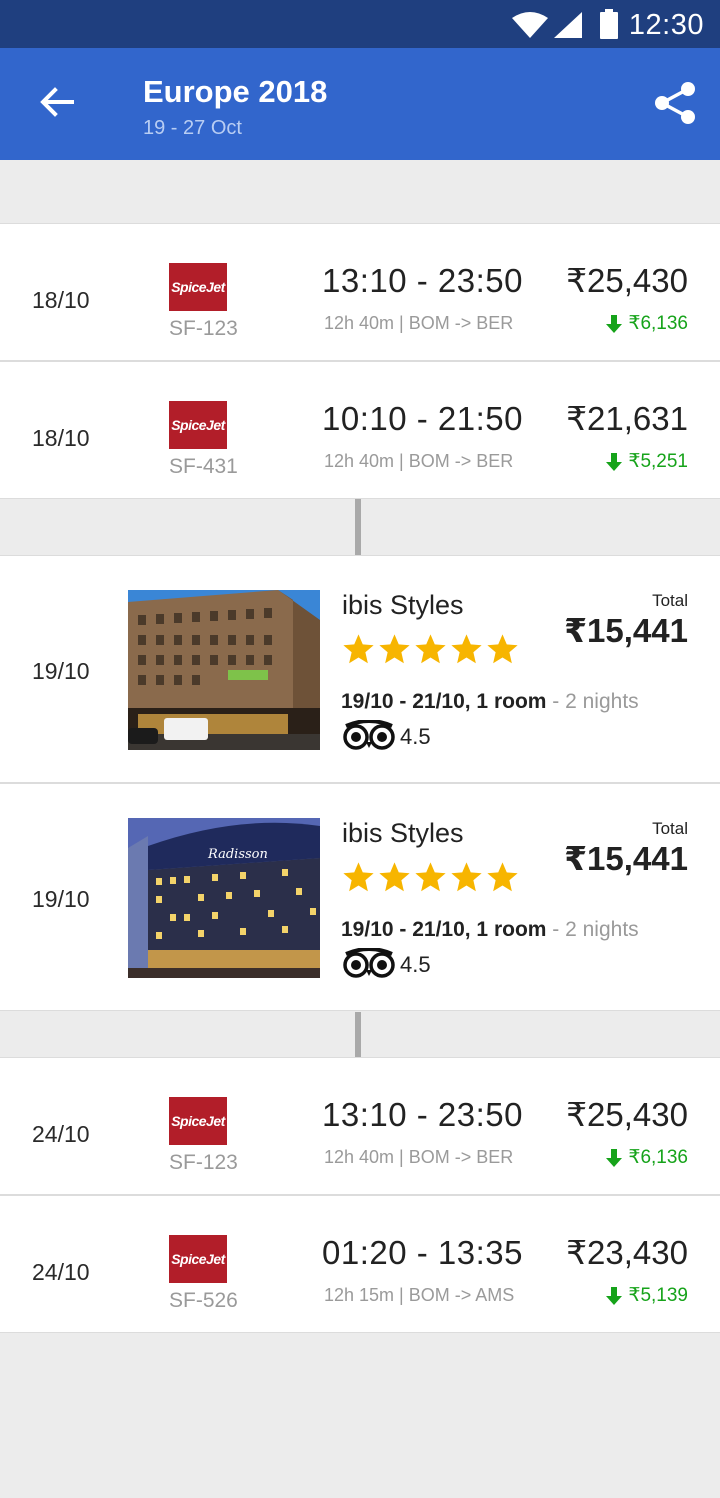 The image size is (720, 1498). I want to click on flight-price: ₹21,631, so click(627, 418).